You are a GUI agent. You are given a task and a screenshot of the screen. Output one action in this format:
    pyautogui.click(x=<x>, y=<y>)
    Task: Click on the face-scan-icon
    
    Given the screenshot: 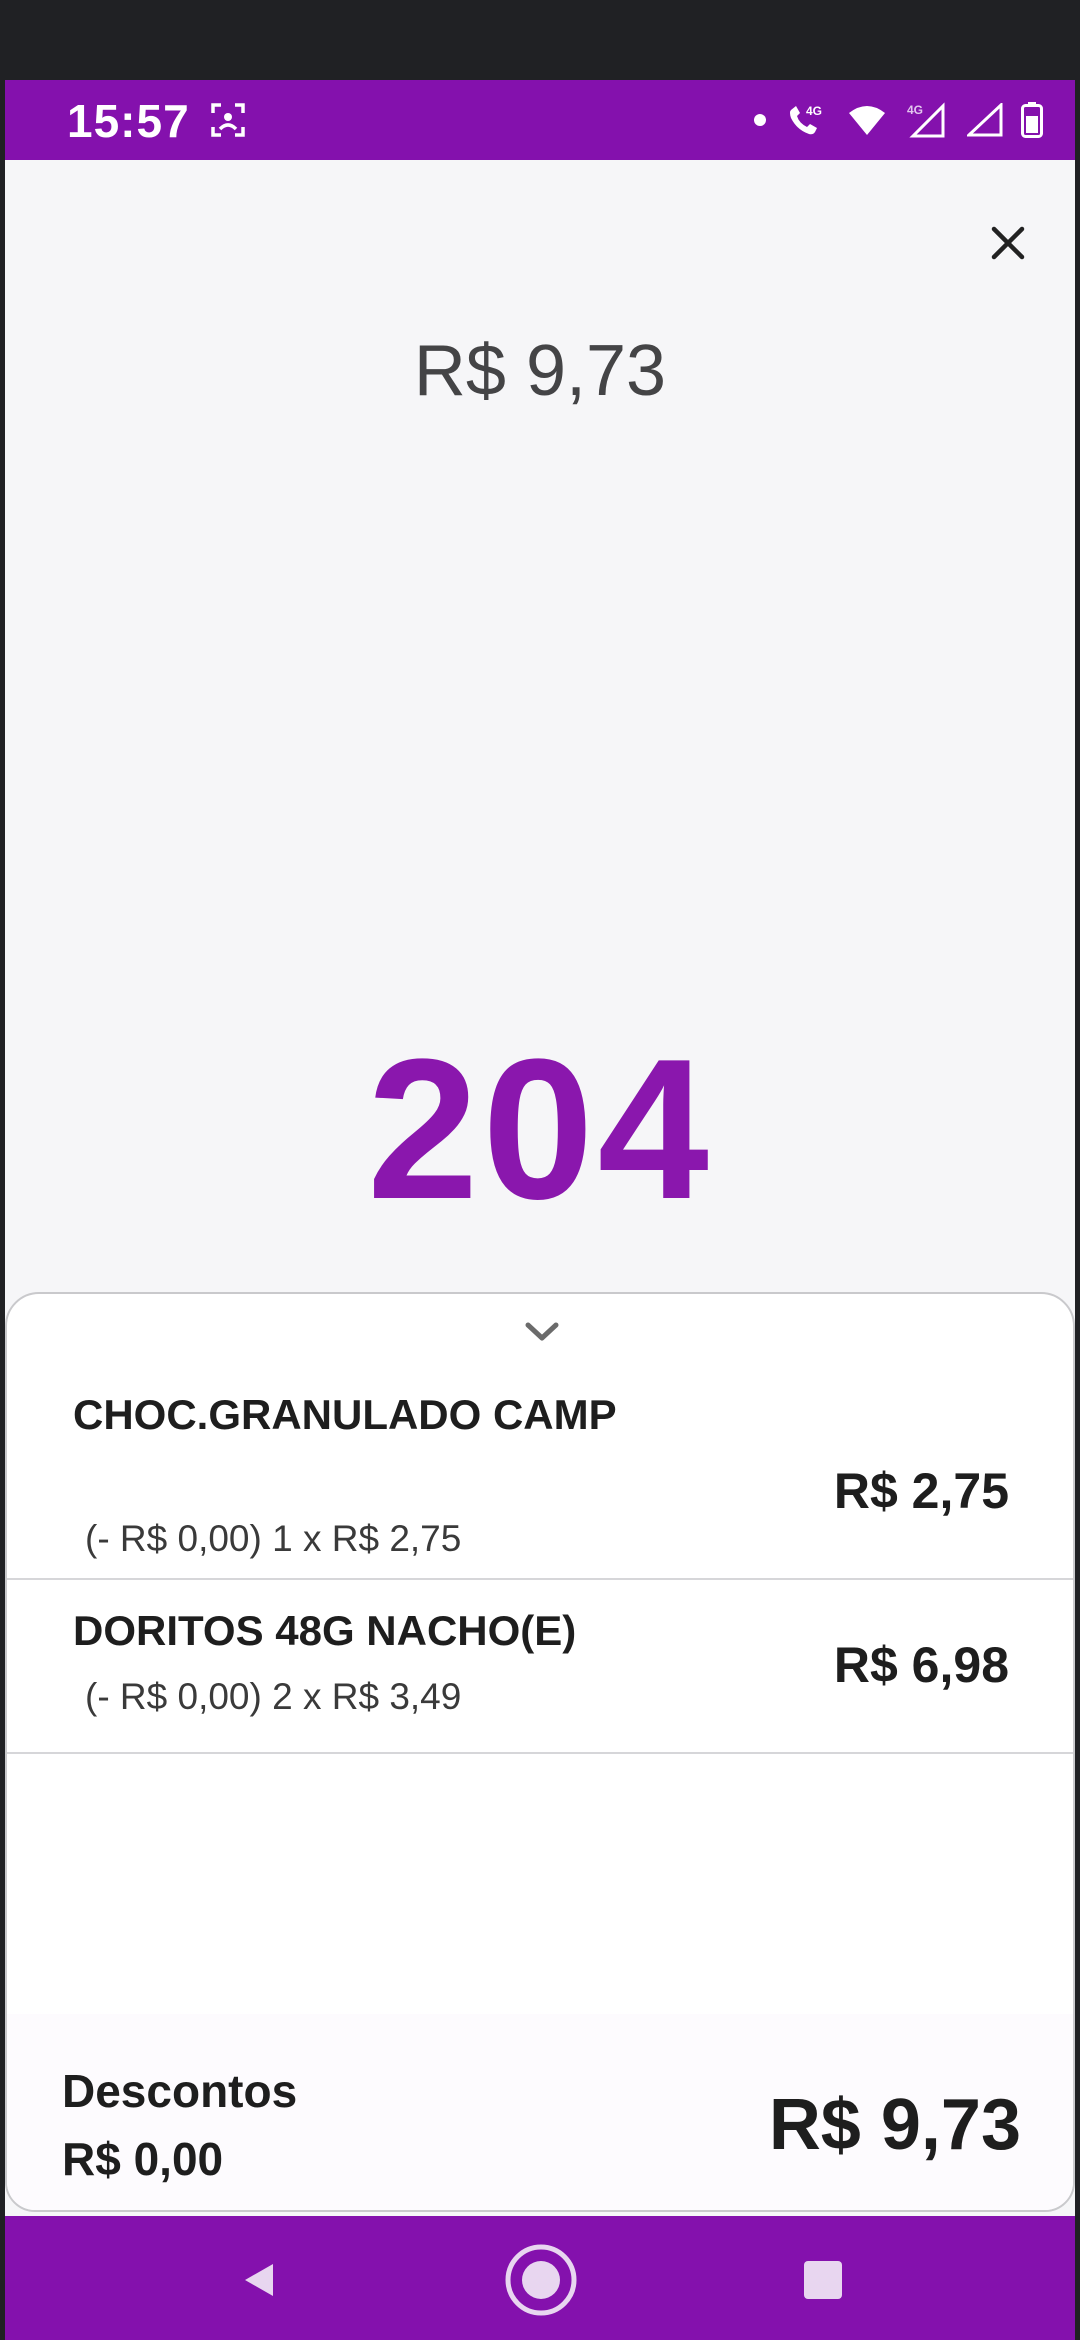 What is the action you would take?
    pyautogui.click(x=228, y=120)
    